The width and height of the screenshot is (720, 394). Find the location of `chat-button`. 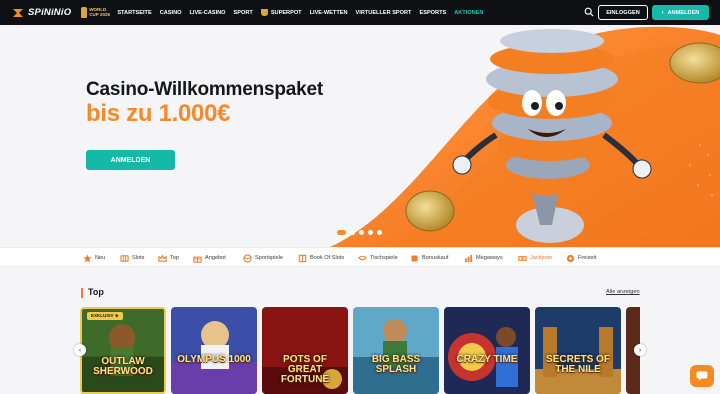

chat-button is located at coordinates (702, 376).